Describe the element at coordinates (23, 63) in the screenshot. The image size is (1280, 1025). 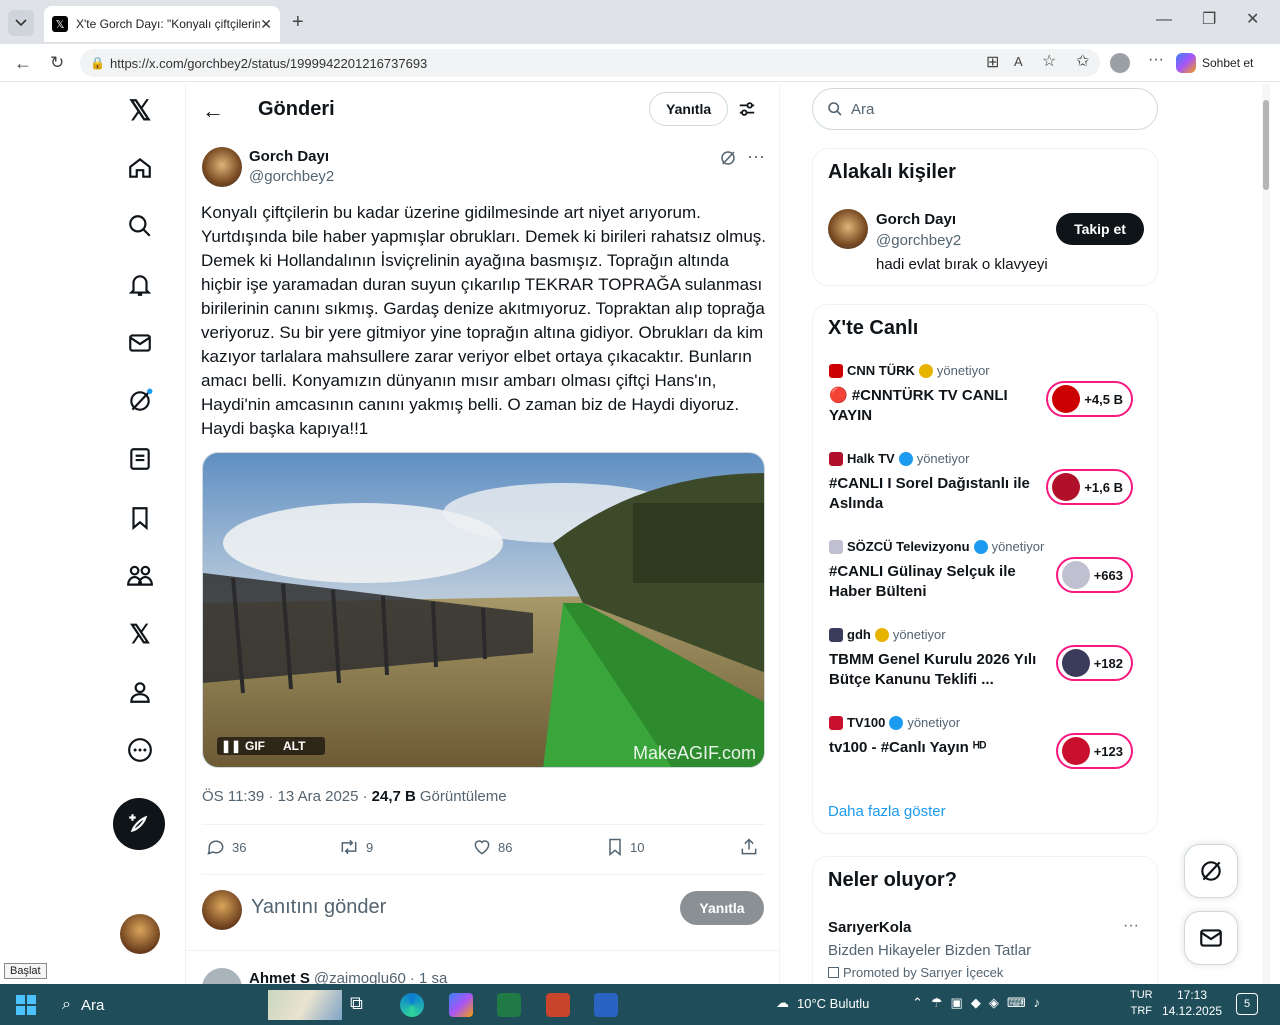
I see `back-icon: ←` at that location.